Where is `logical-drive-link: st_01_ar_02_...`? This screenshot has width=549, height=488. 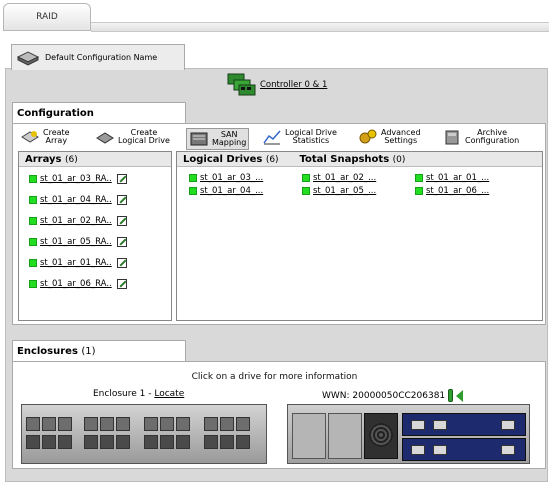
logical-drive-link: st_01_ar_02_... is located at coordinates (344, 178).